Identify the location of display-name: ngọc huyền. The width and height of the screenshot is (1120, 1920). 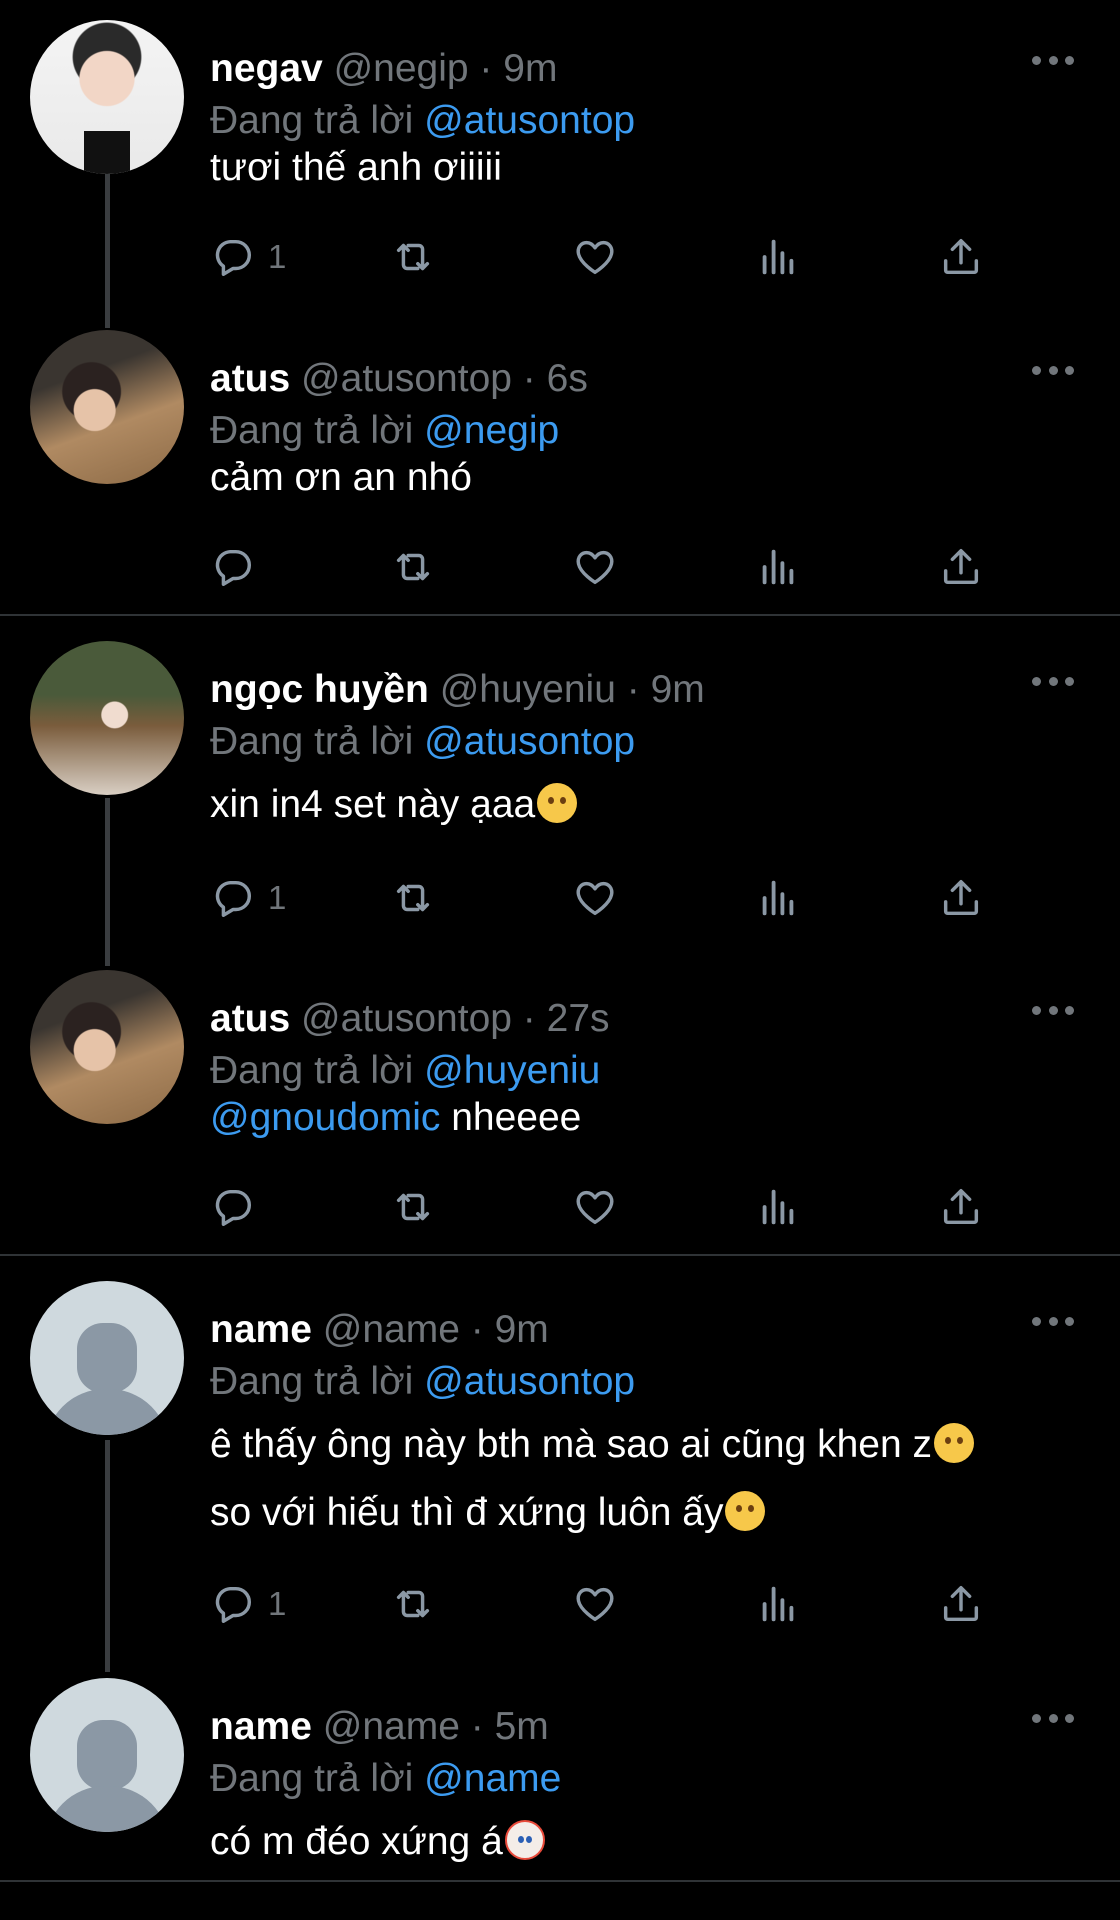
(319, 689).